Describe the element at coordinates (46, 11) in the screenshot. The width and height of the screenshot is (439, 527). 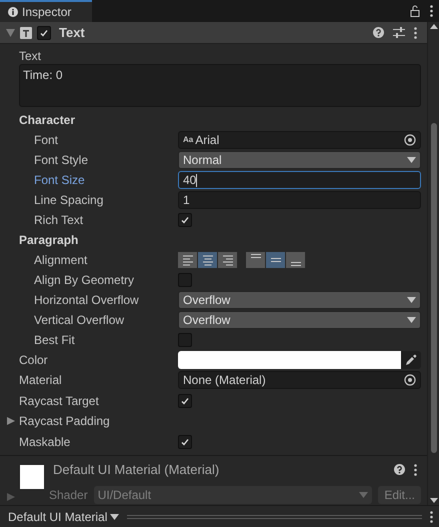
I see `inspector-tab: Inspector` at that location.